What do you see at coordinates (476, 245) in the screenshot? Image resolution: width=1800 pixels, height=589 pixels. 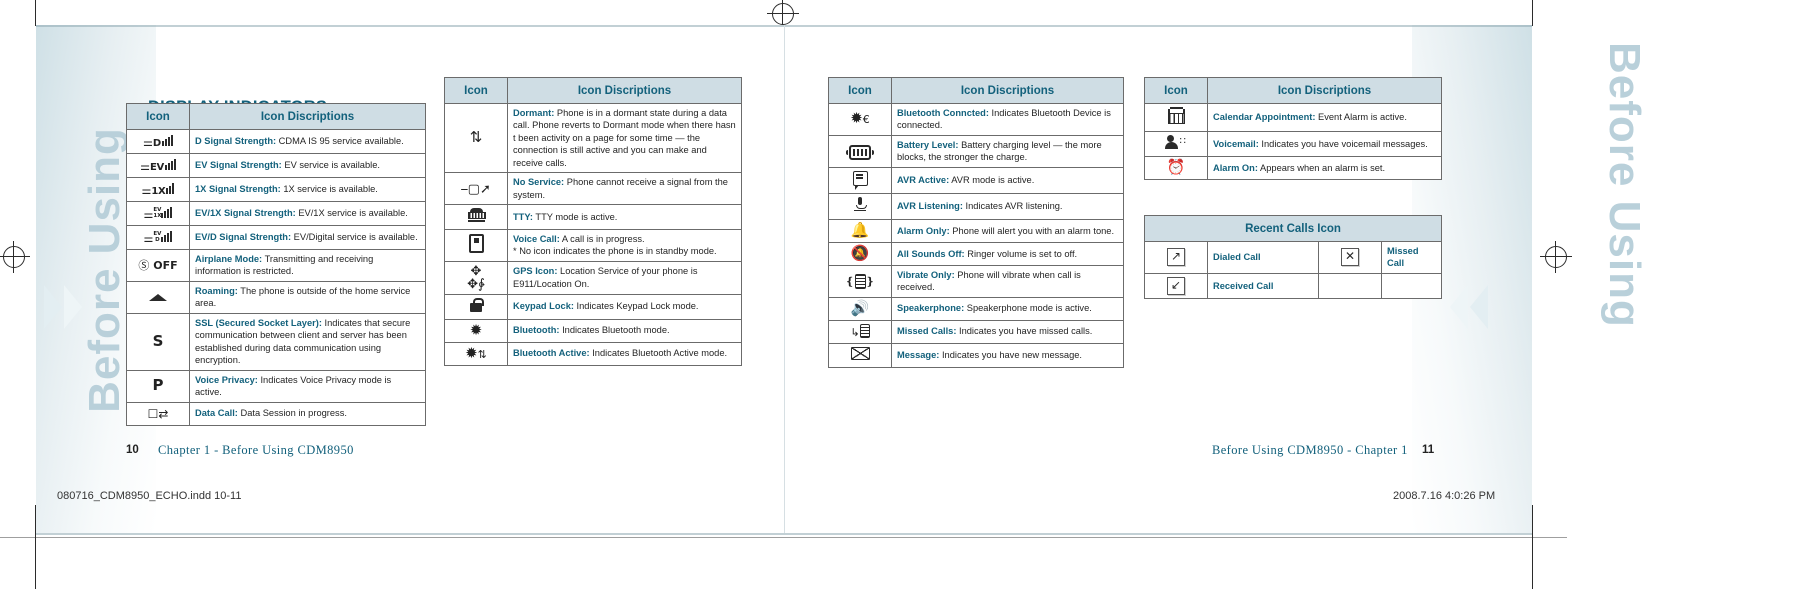 I see `voice-call-icon` at bounding box center [476, 245].